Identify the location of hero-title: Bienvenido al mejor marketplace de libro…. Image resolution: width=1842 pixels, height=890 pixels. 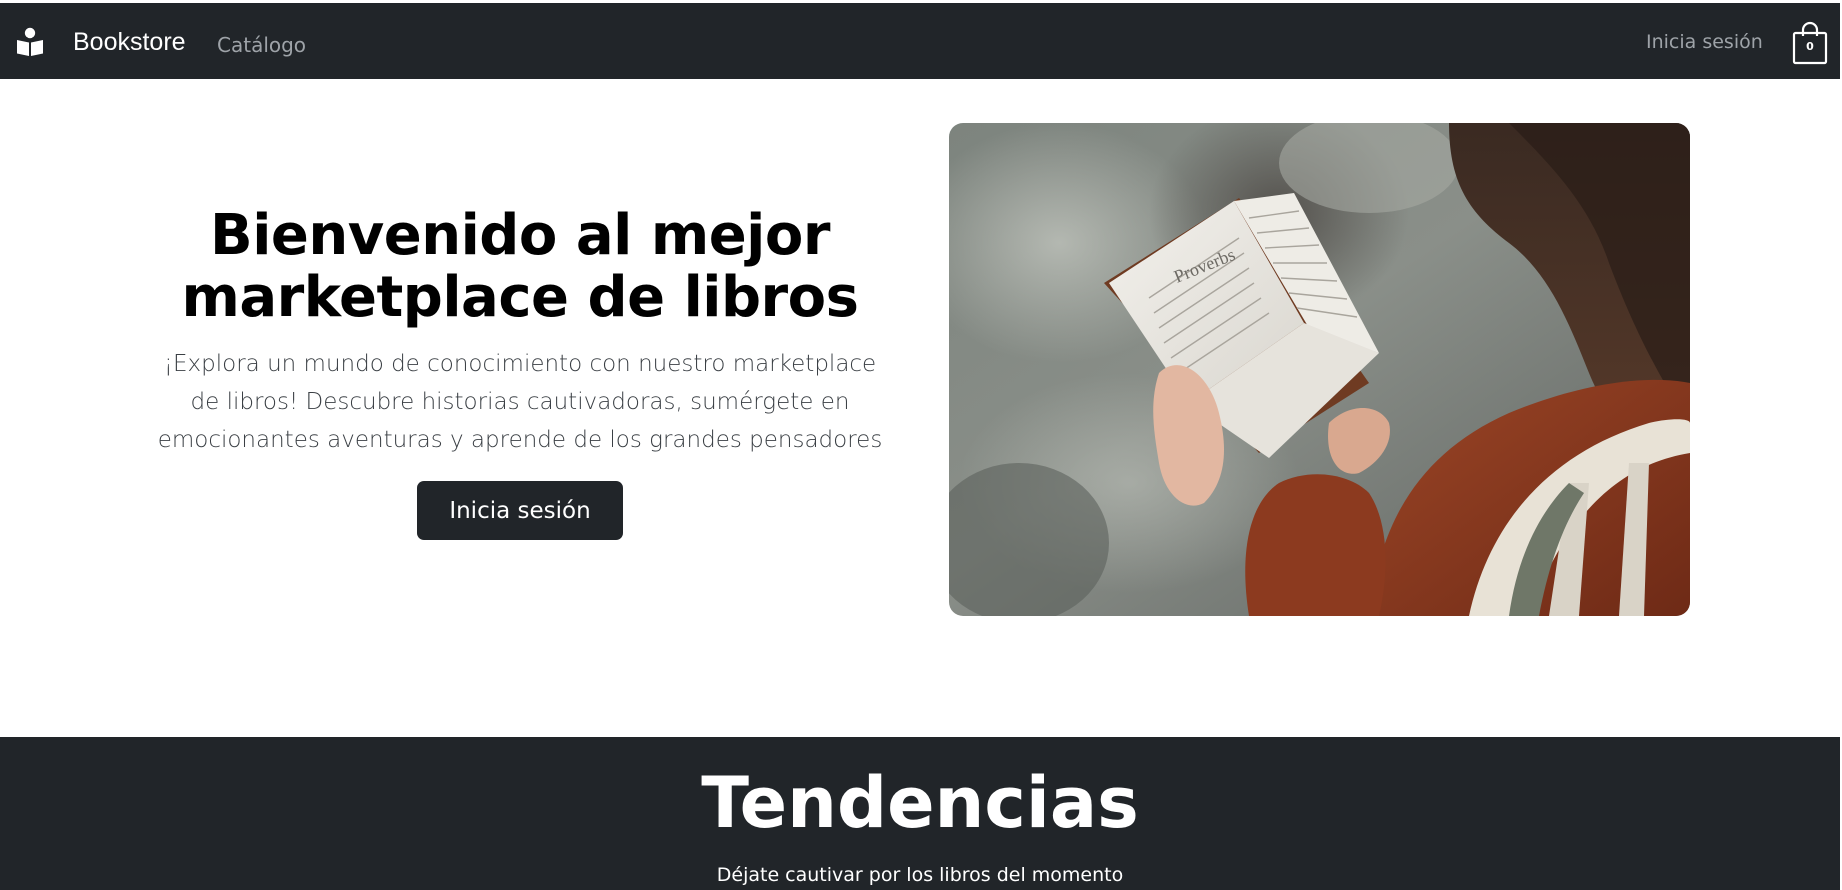
(520, 266).